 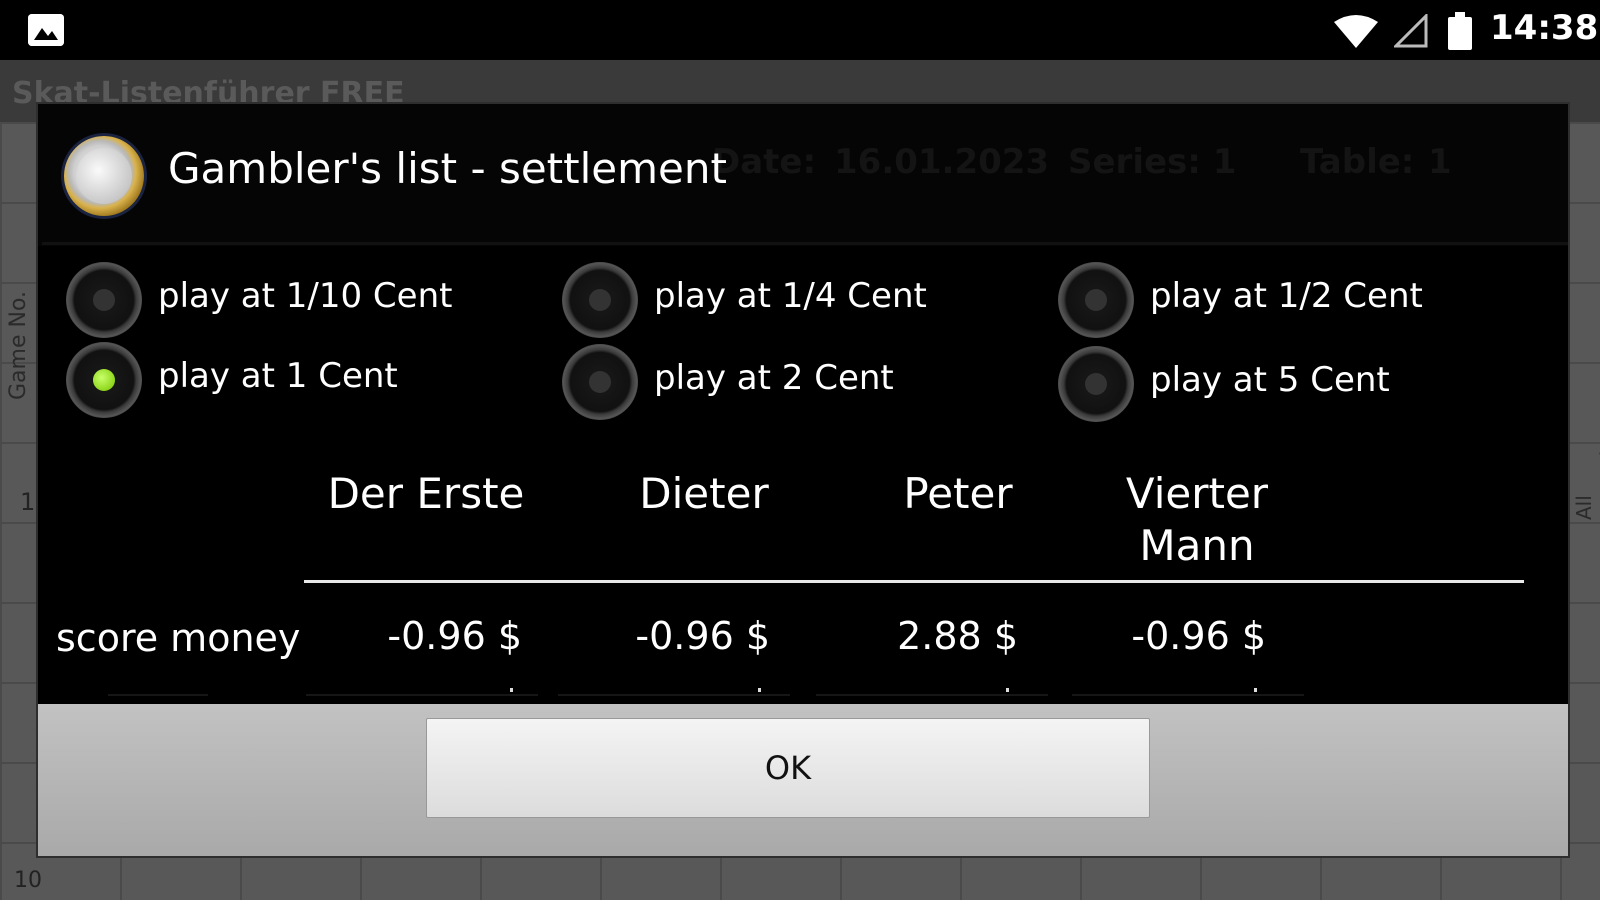 What do you see at coordinates (1356, 33) in the screenshot?
I see `wifi-icon` at bounding box center [1356, 33].